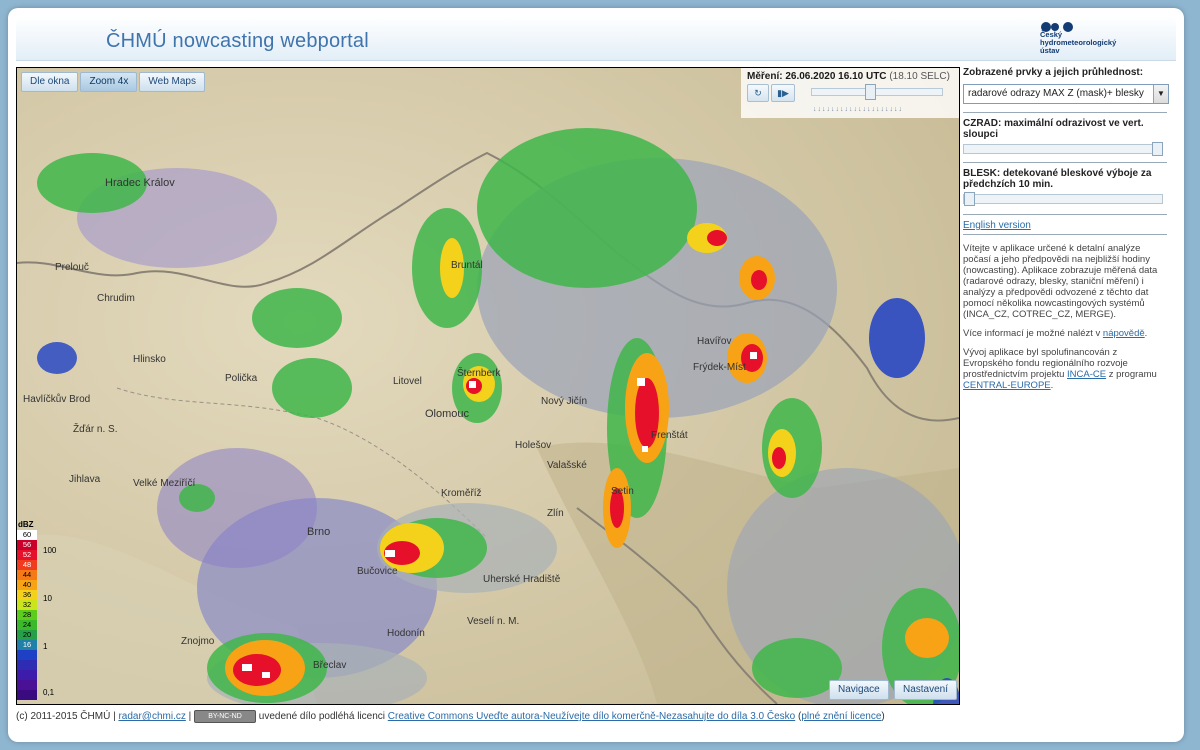 The image size is (1200, 750). What do you see at coordinates (926, 690) in the screenshot?
I see `settings-button: Nastavení` at bounding box center [926, 690].